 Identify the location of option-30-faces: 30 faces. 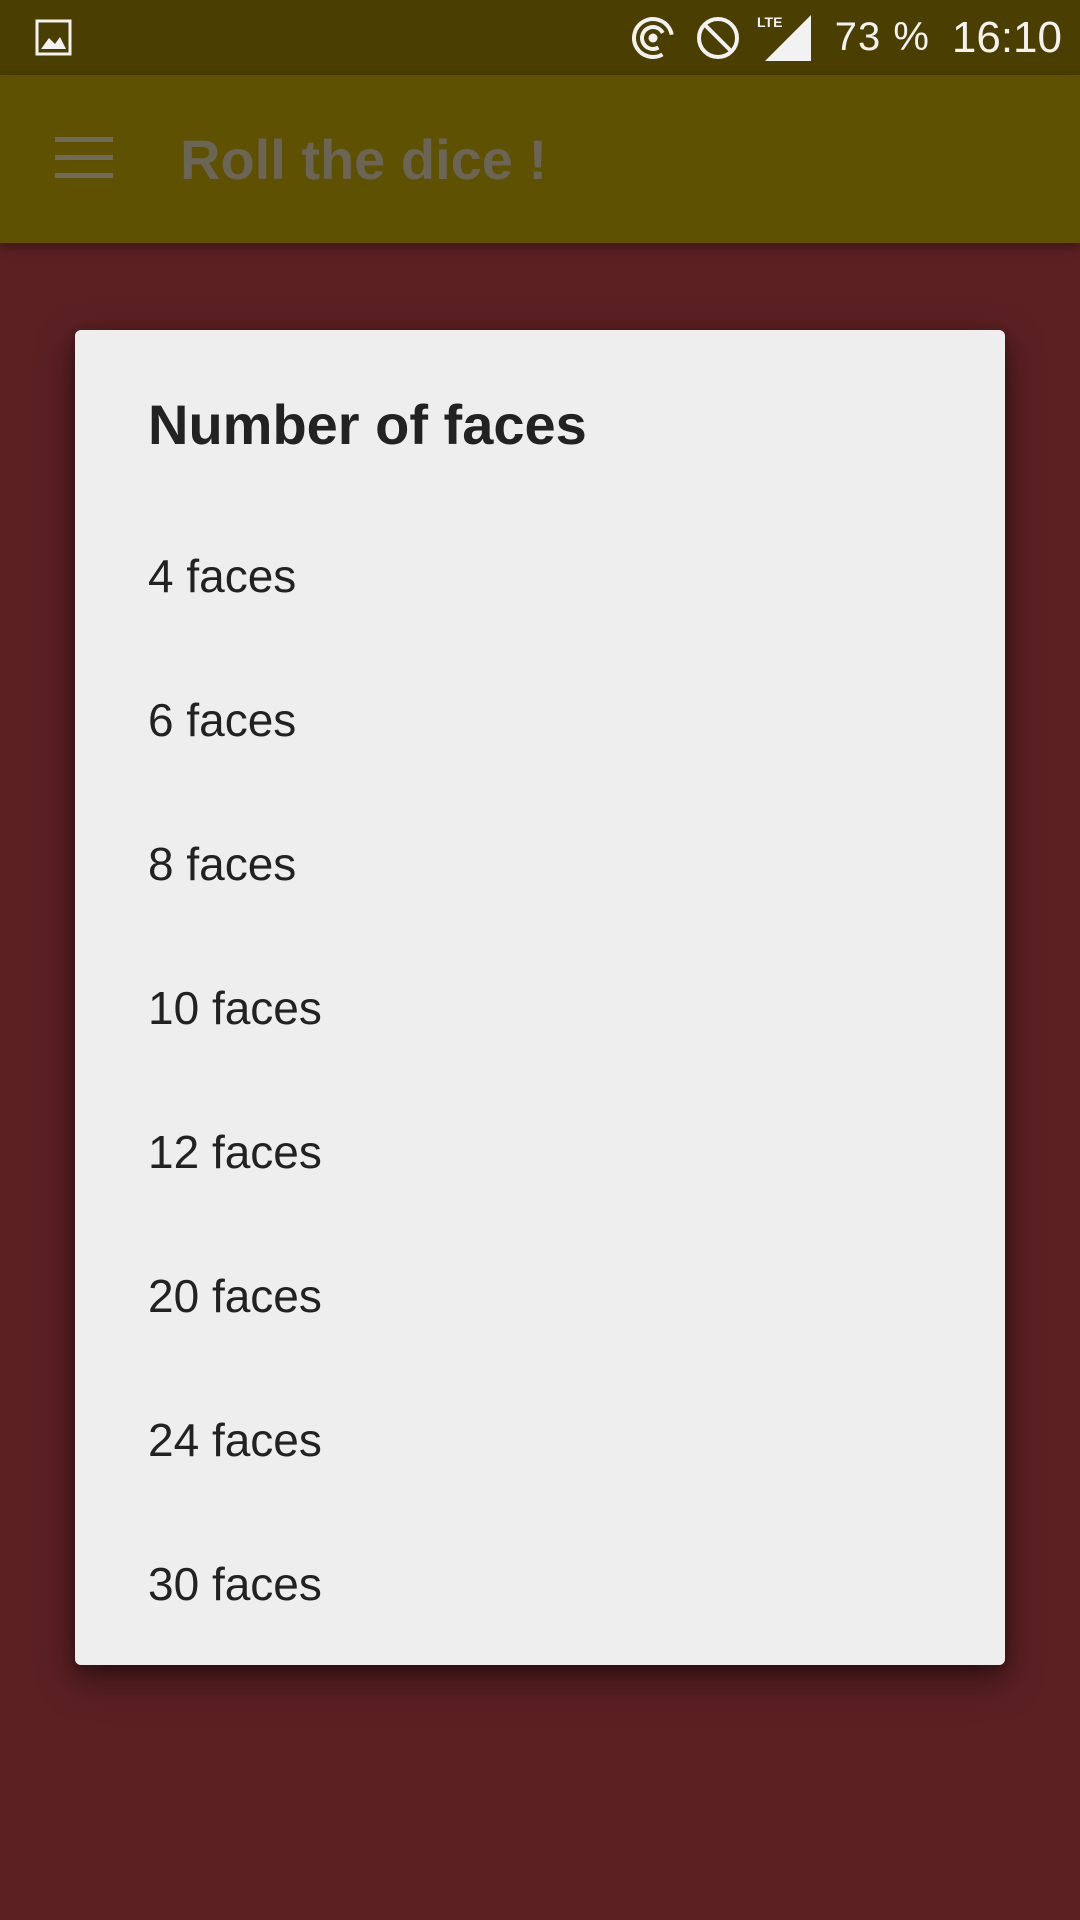
(540, 1584).